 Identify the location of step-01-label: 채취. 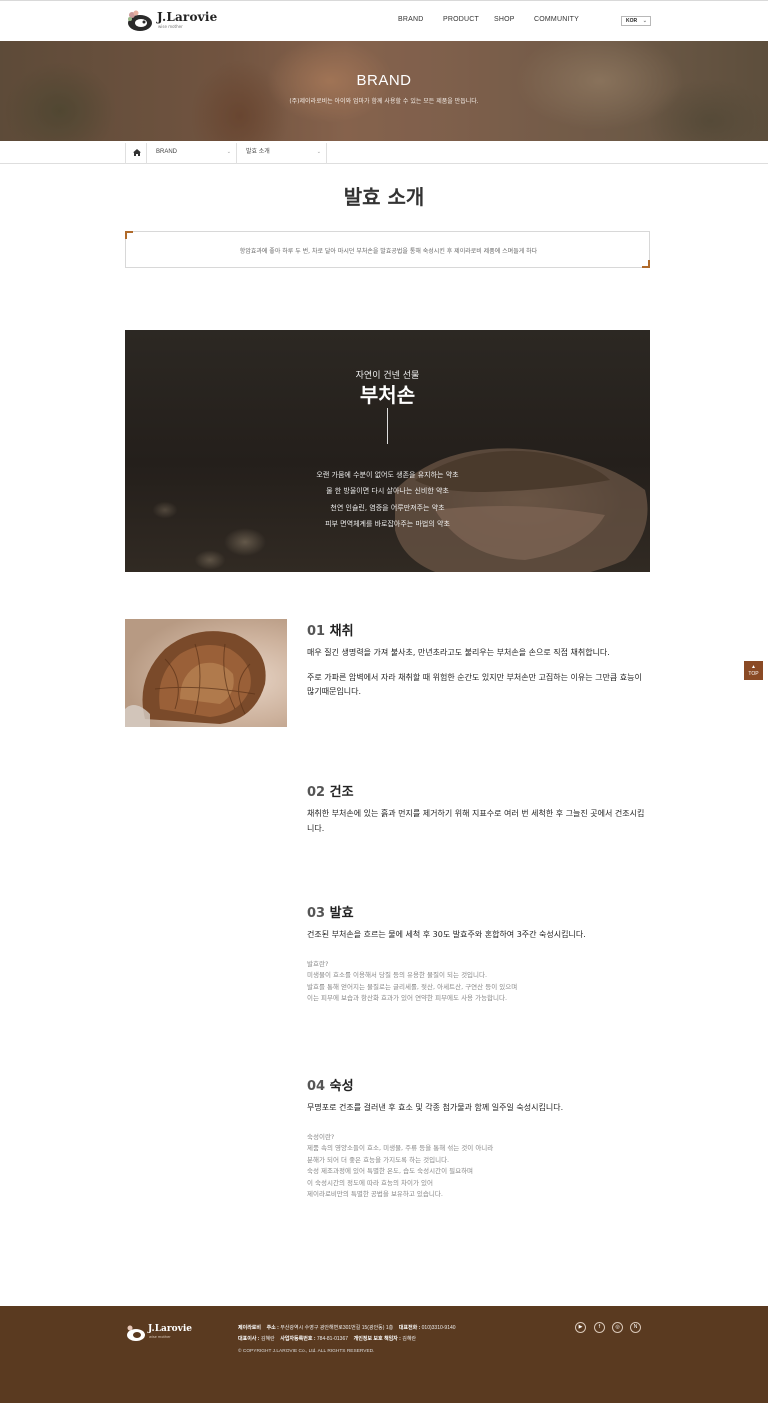
(341, 631).